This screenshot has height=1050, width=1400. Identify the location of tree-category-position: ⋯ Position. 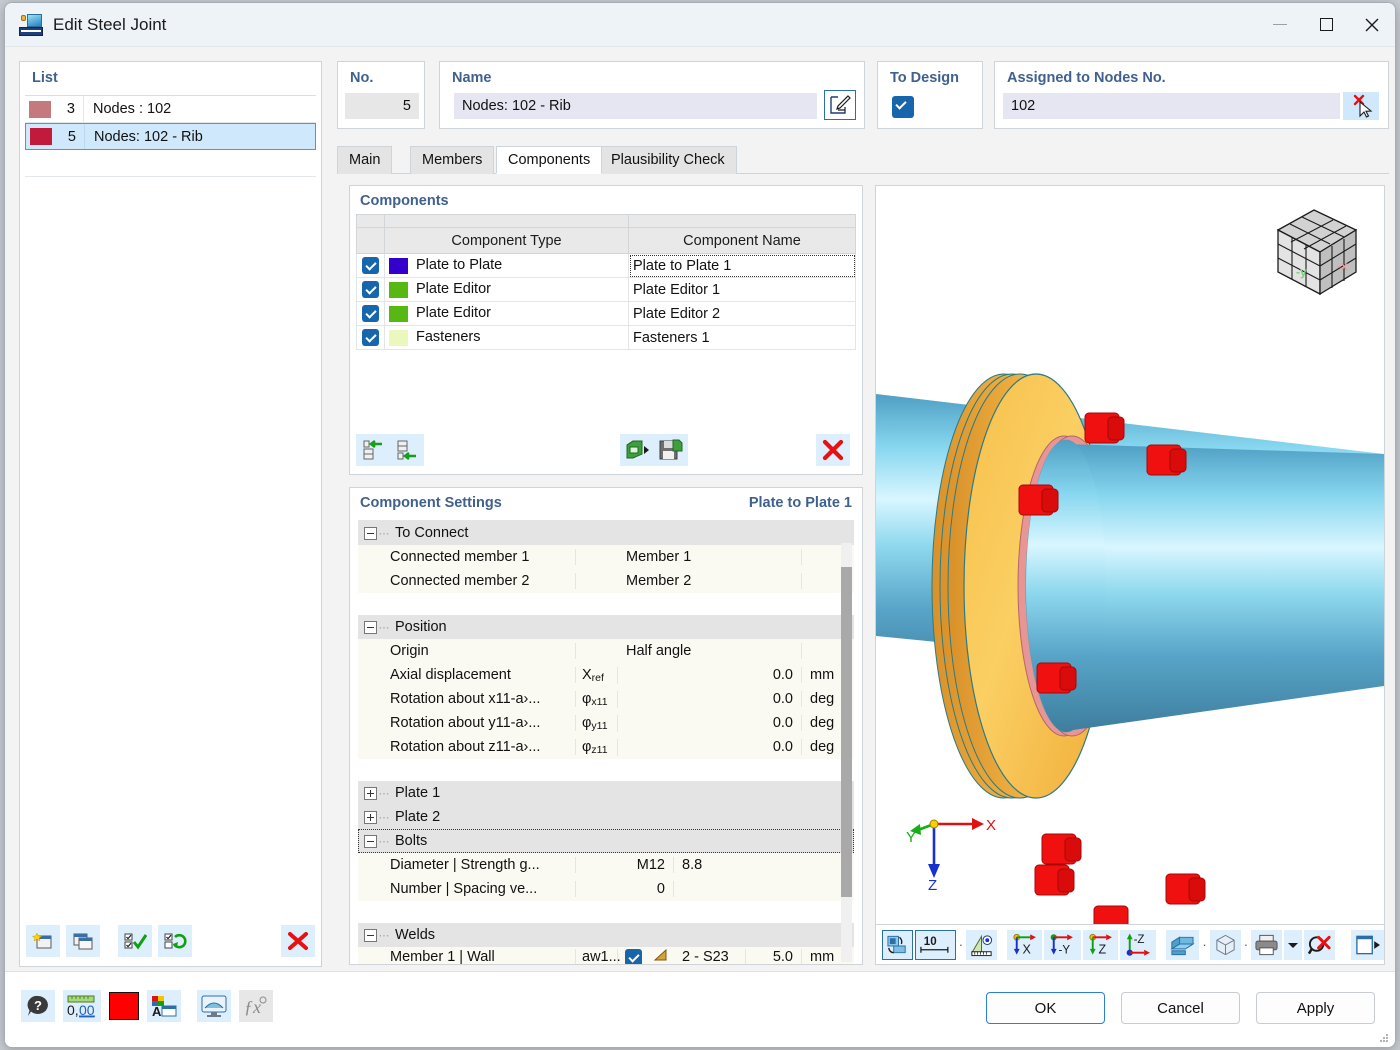
(606, 627).